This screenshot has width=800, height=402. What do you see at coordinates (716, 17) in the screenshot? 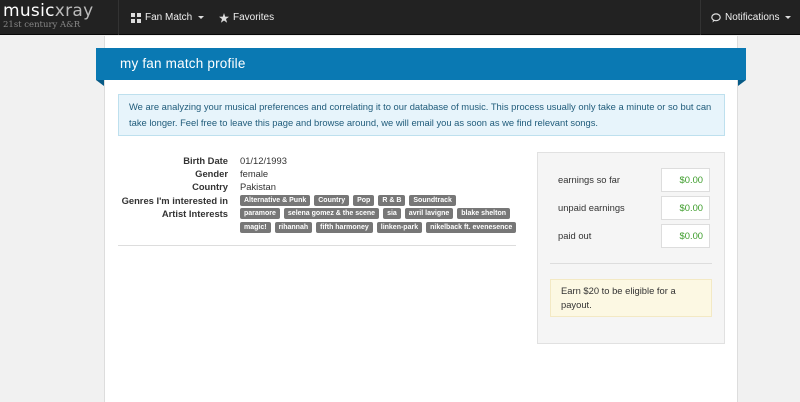
I see `speech-bubble-icon` at bounding box center [716, 17].